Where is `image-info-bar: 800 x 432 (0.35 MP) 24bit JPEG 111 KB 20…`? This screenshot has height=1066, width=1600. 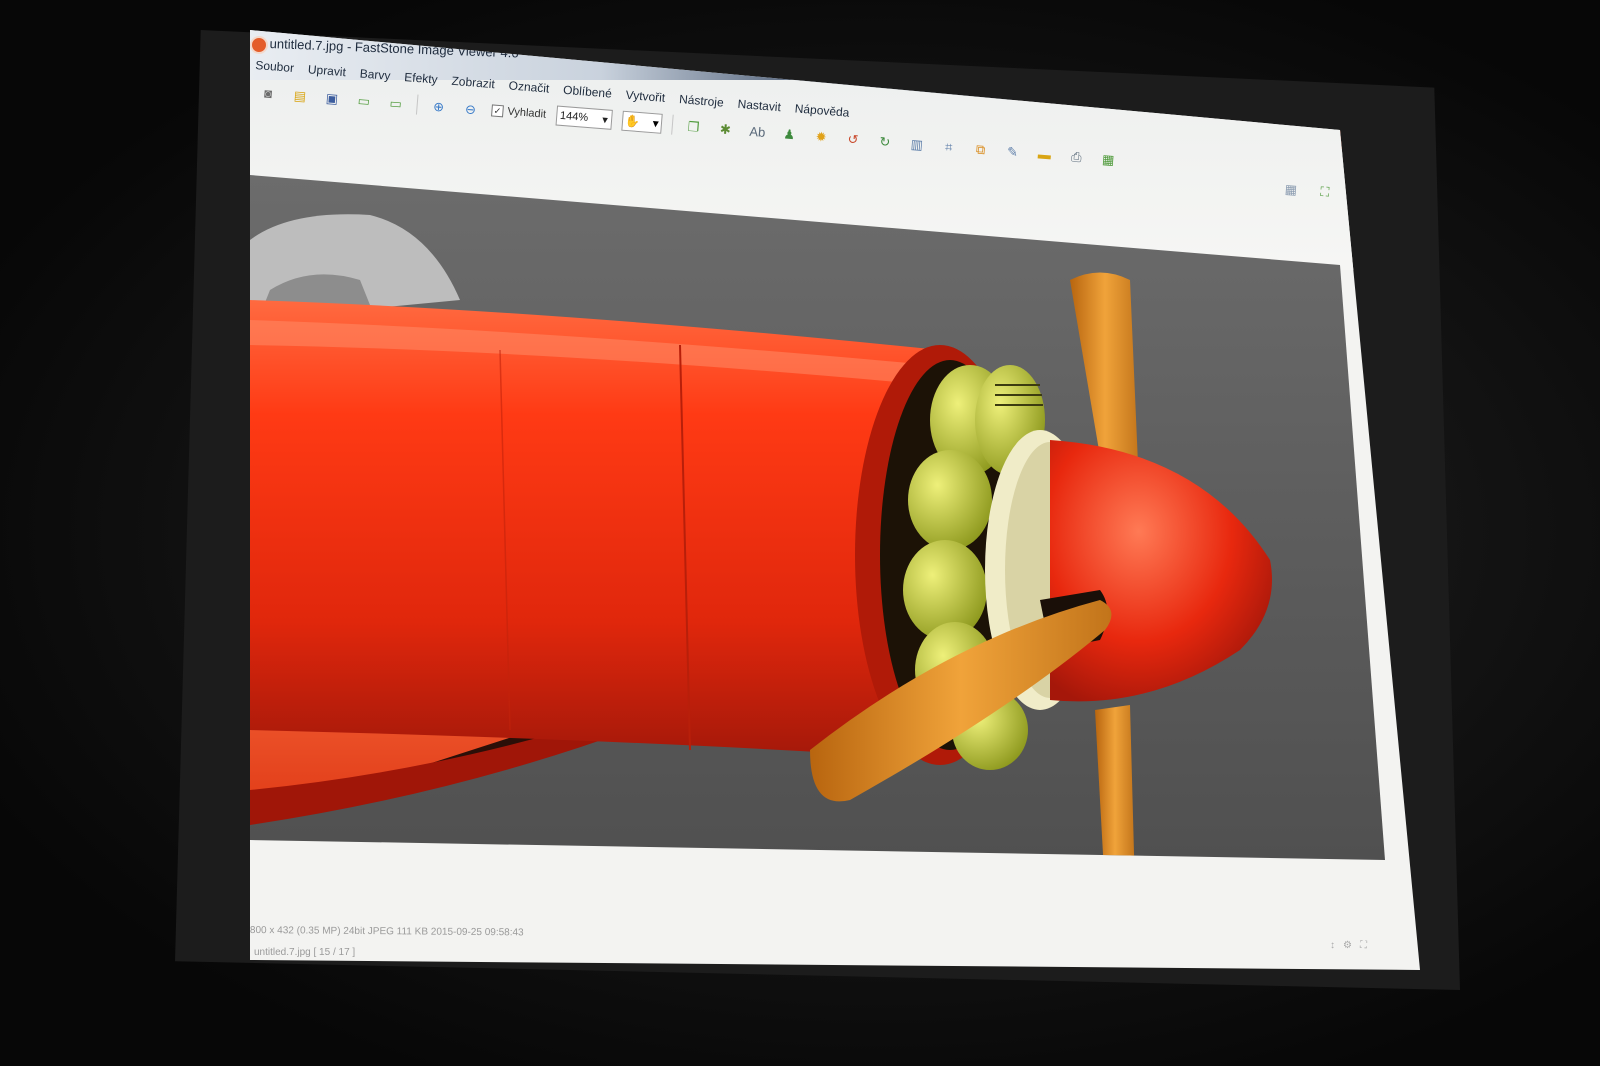
image-info-bar: 800 x 432 (0.35 MP) 24bit JPEG 111 KB 20… is located at coordinates (386, 932).